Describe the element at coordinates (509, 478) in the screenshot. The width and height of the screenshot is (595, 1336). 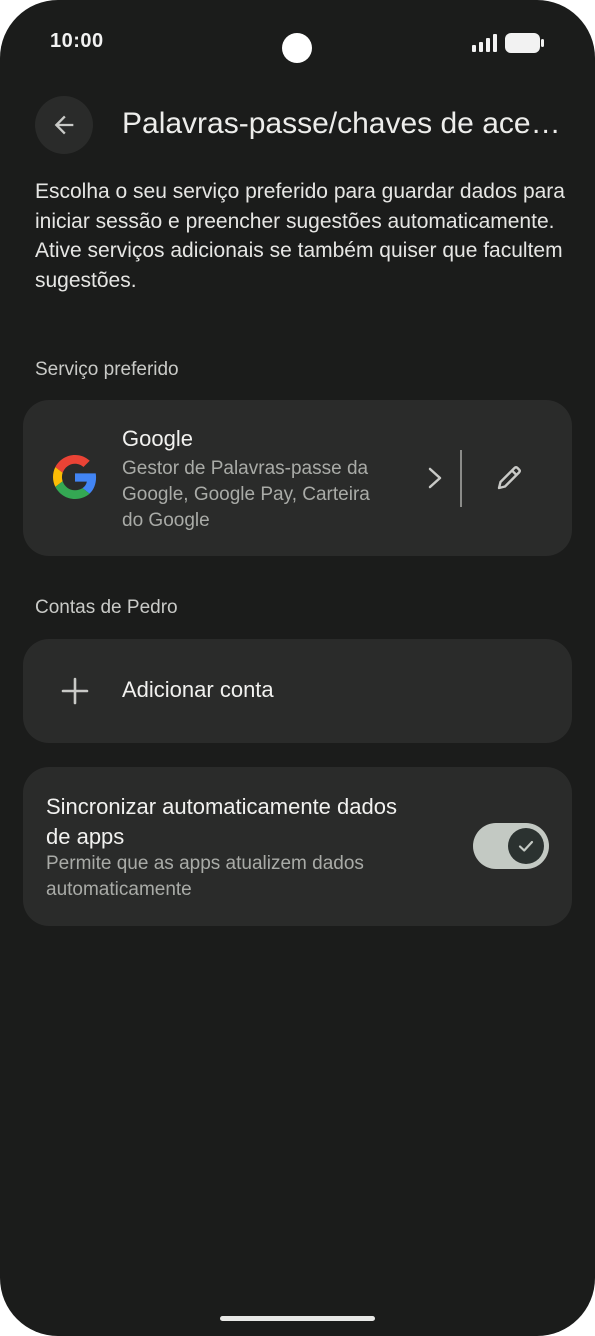
I see `pencil-icon` at that location.